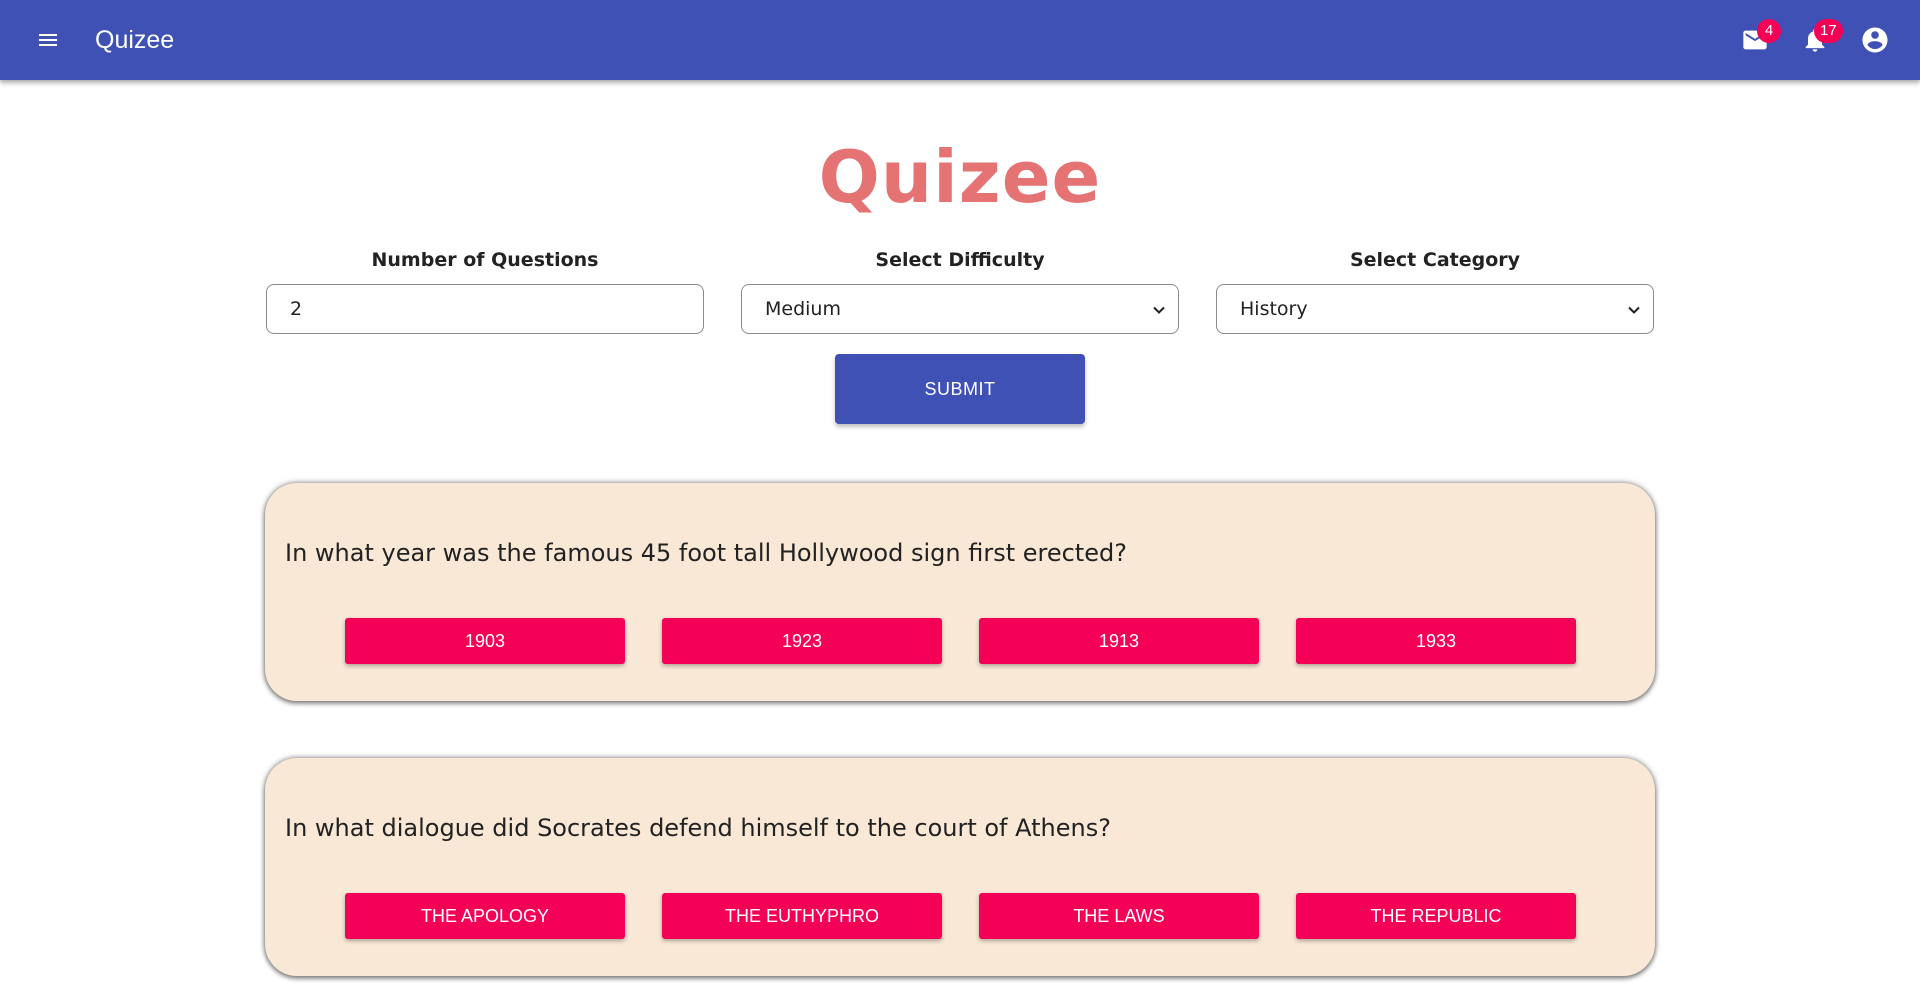 The height and width of the screenshot is (998, 1920). Describe the element at coordinates (1435, 309) in the screenshot. I see `category-select: History` at that location.